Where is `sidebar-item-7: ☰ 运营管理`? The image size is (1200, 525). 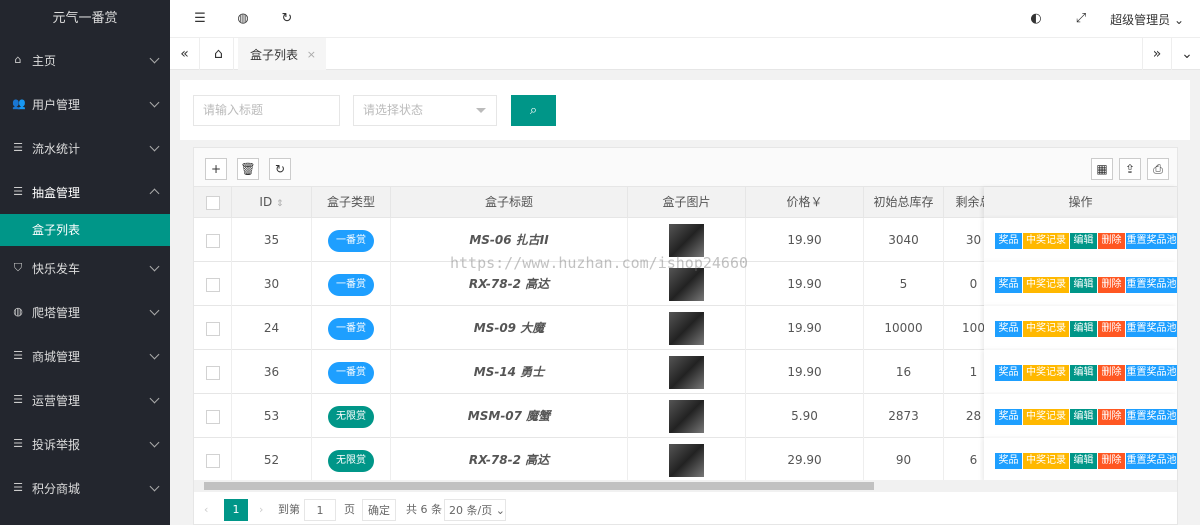 sidebar-item-7: ☰ 运营管理 is located at coordinates (85, 400).